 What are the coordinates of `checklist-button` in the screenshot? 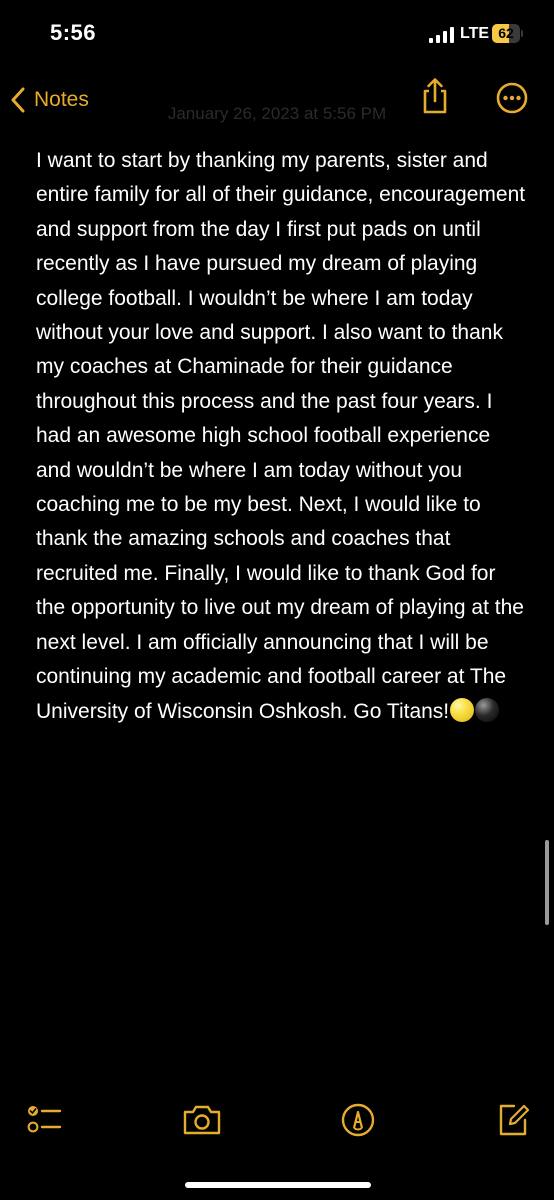 It's located at (46, 1120).